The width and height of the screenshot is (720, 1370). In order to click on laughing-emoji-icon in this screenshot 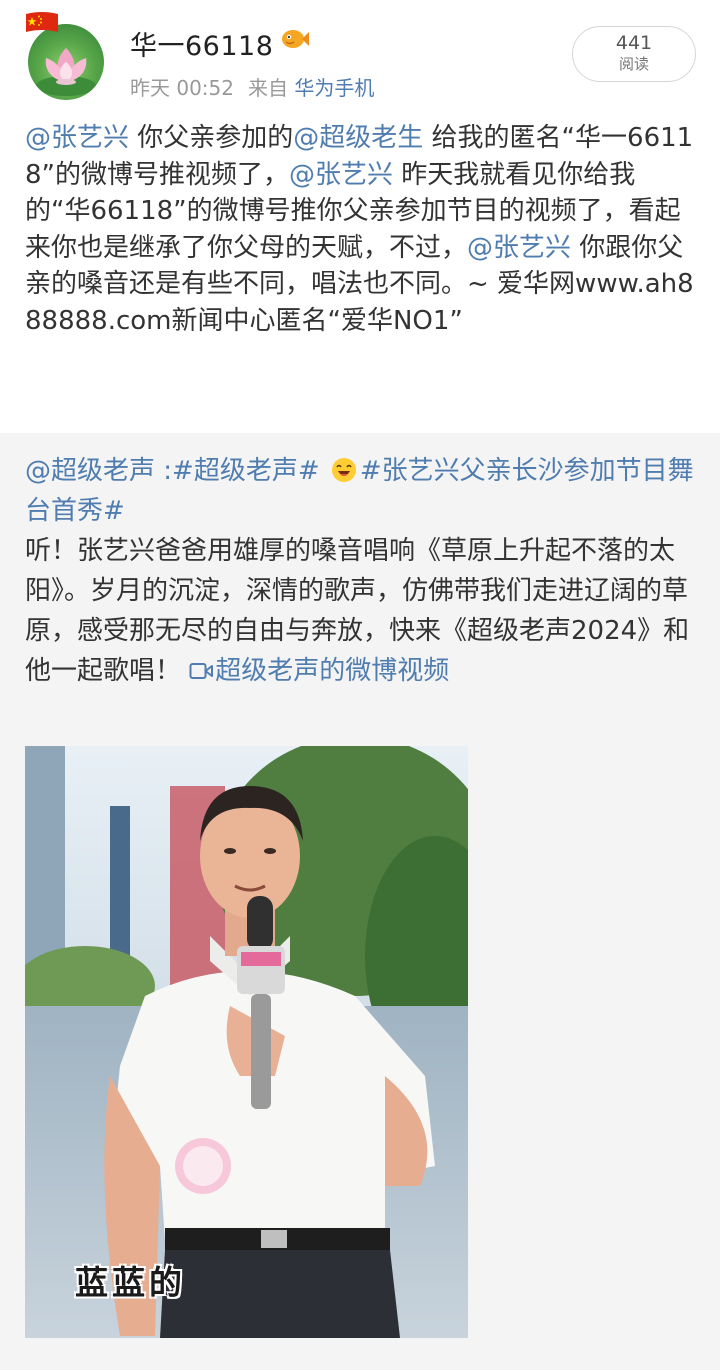, I will do `click(344, 470)`.